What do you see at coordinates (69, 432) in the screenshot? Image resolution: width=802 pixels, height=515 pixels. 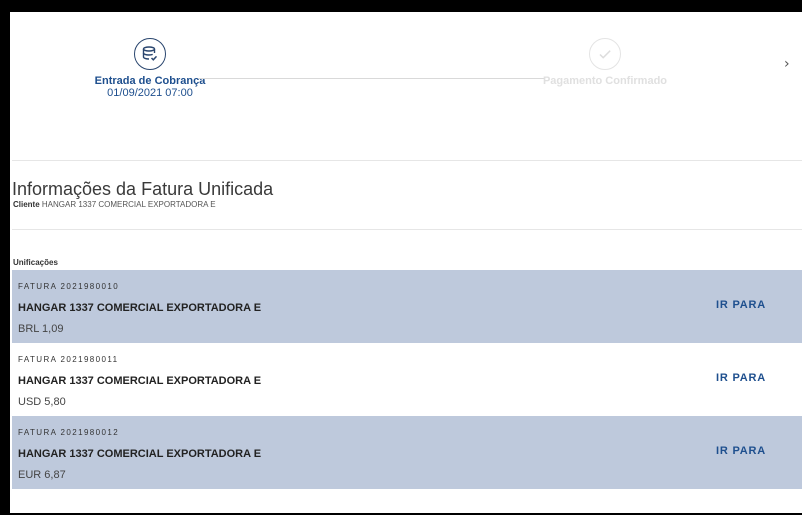 I see `invoice-number: FATURA 2021980012` at bounding box center [69, 432].